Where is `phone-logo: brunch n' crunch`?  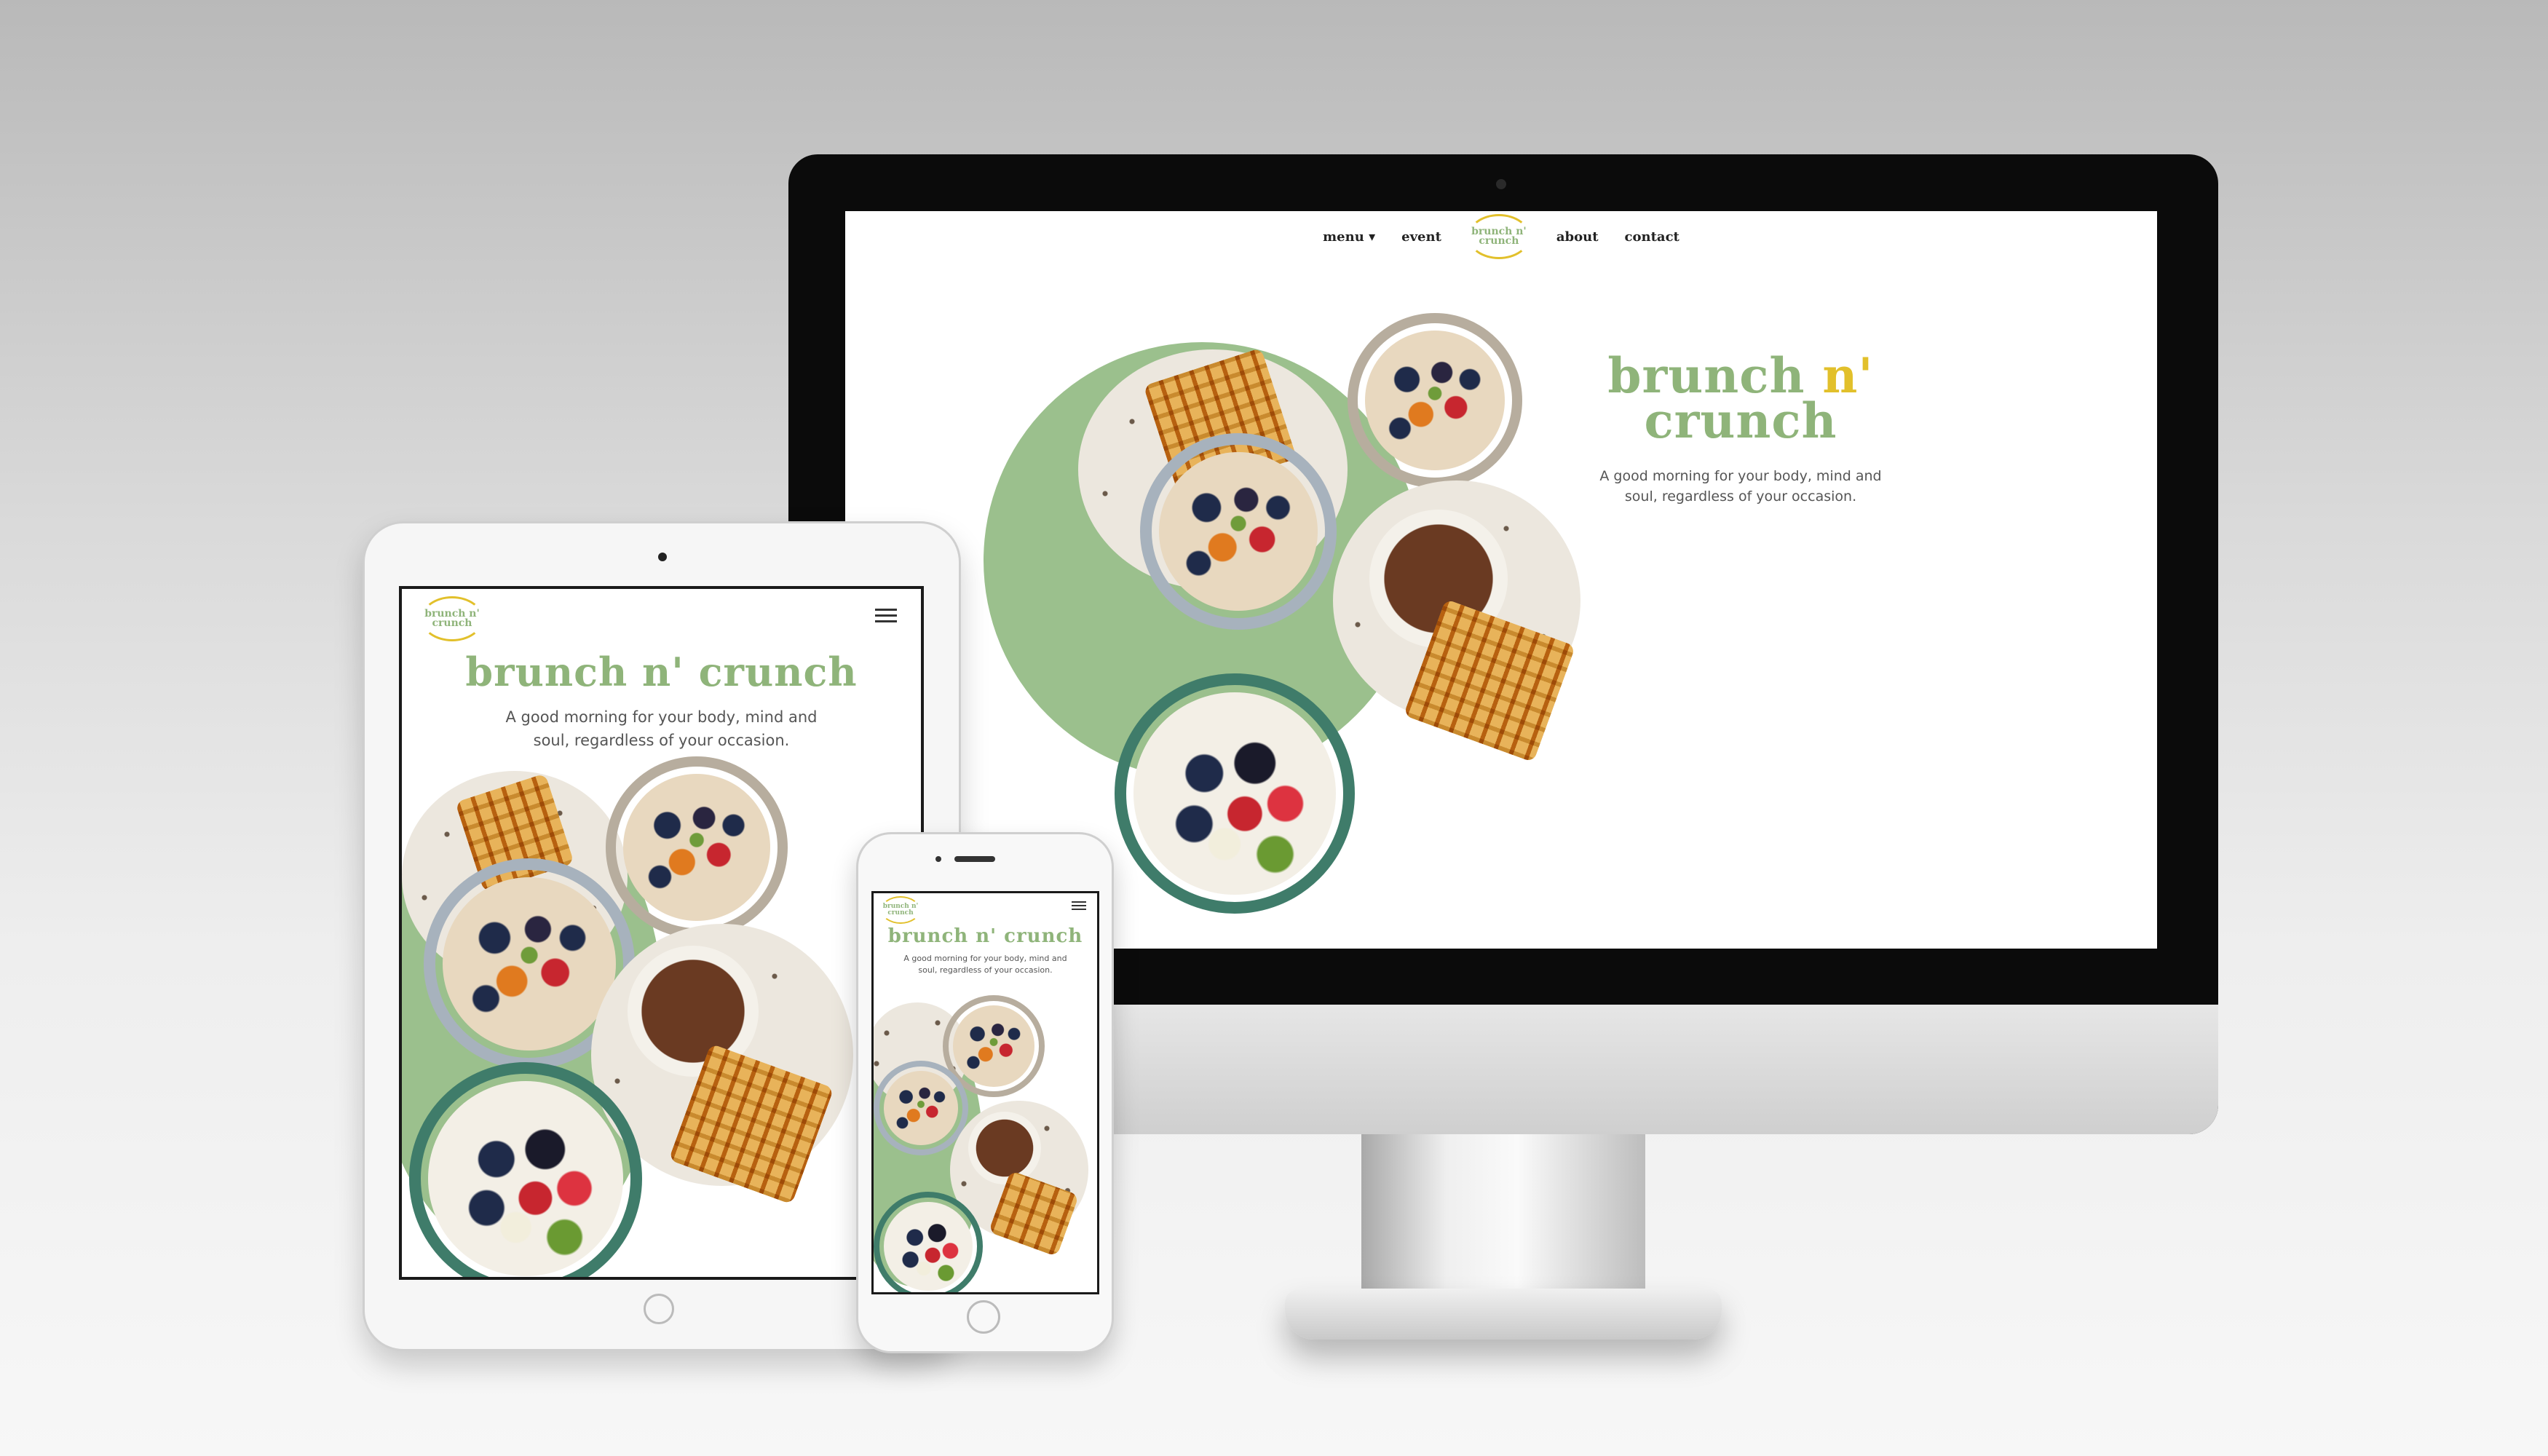 phone-logo: brunch n' crunch is located at coordinates (900, 910).